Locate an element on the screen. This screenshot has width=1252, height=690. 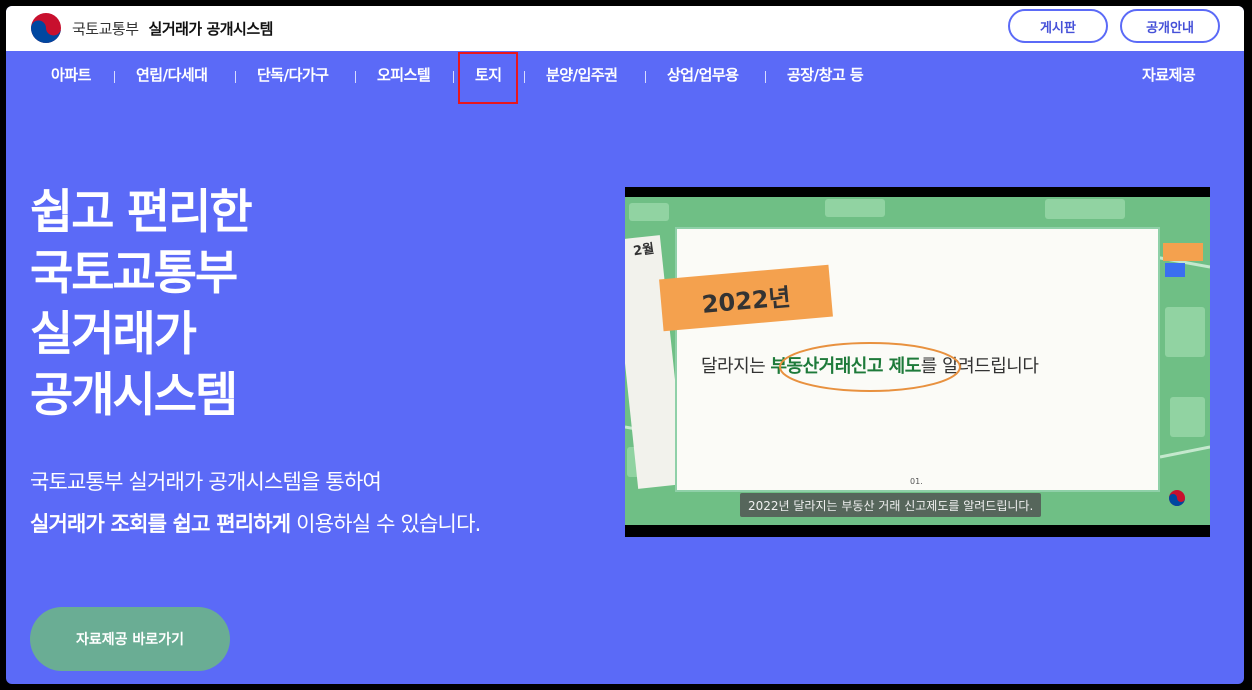
nav-item-presale: 분양/입주권 is located at coordinates (582, 74).